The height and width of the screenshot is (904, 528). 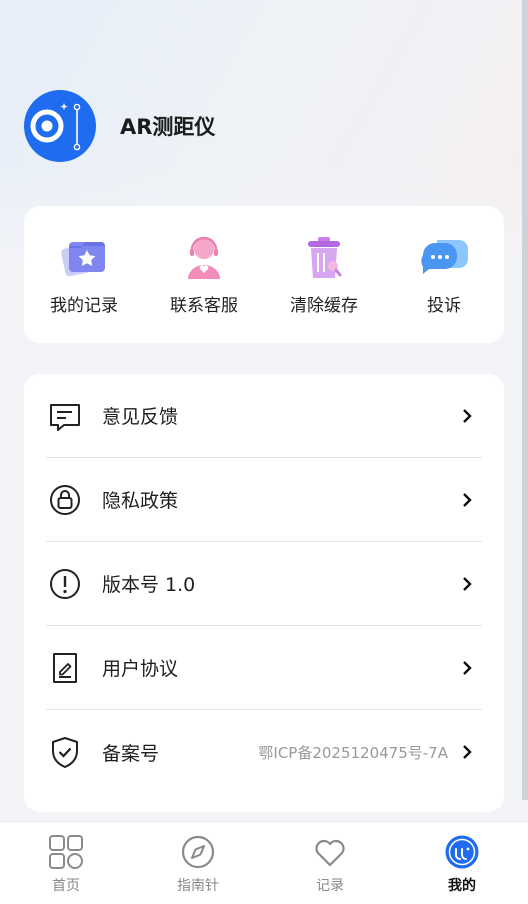 What do you see at coordinates (65, 667) in the screenshot?
I see `agreement-icon` at bounding box center [65, 667].